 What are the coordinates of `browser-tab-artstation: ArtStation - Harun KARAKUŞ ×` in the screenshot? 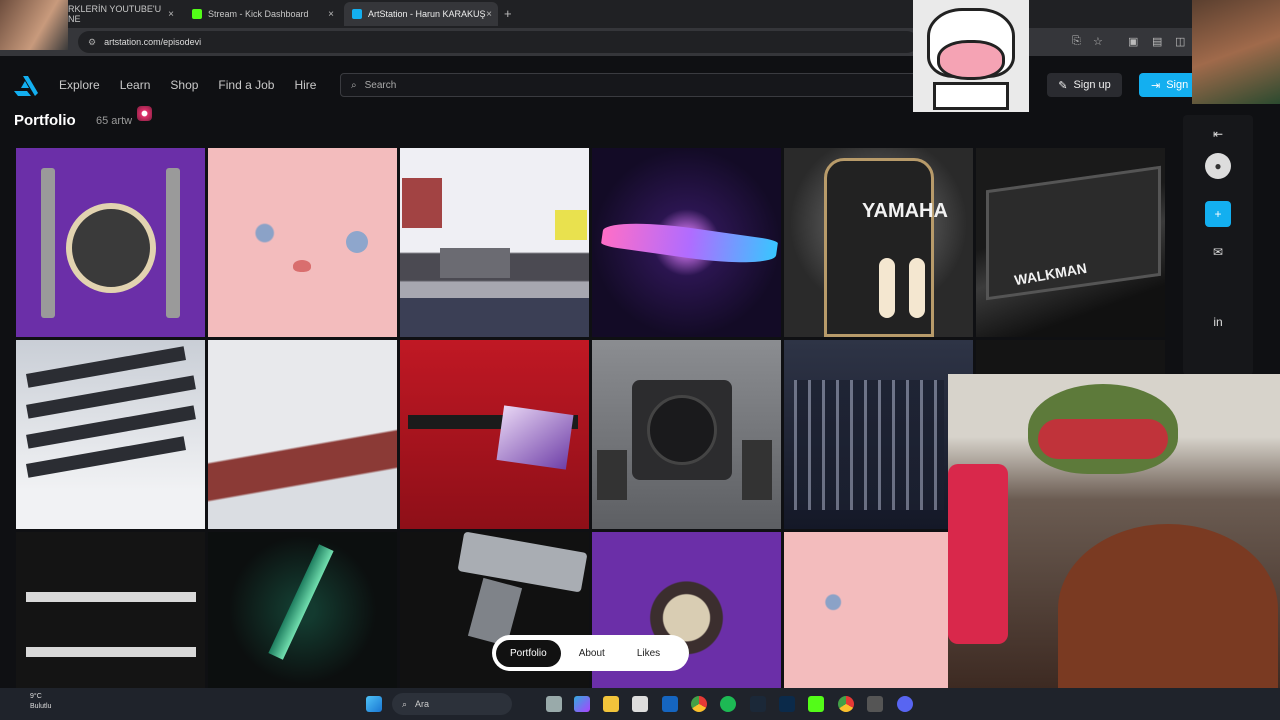 It's located at (421, 14).